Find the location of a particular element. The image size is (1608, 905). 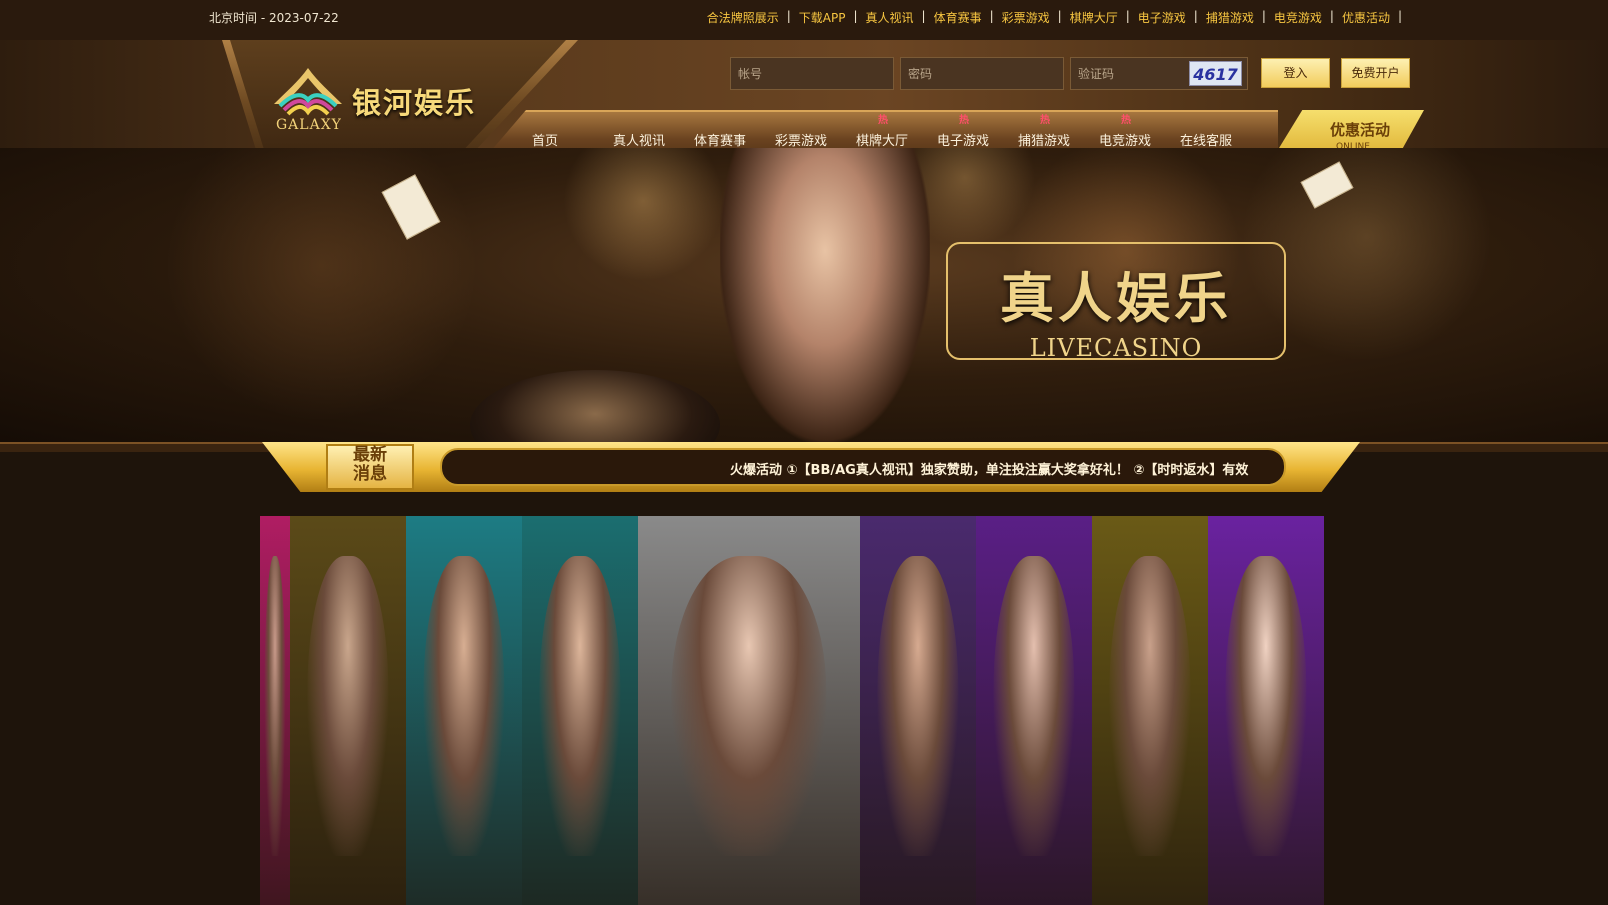

logo-subtitle: GALAXY is located at coordinates (309, 125).